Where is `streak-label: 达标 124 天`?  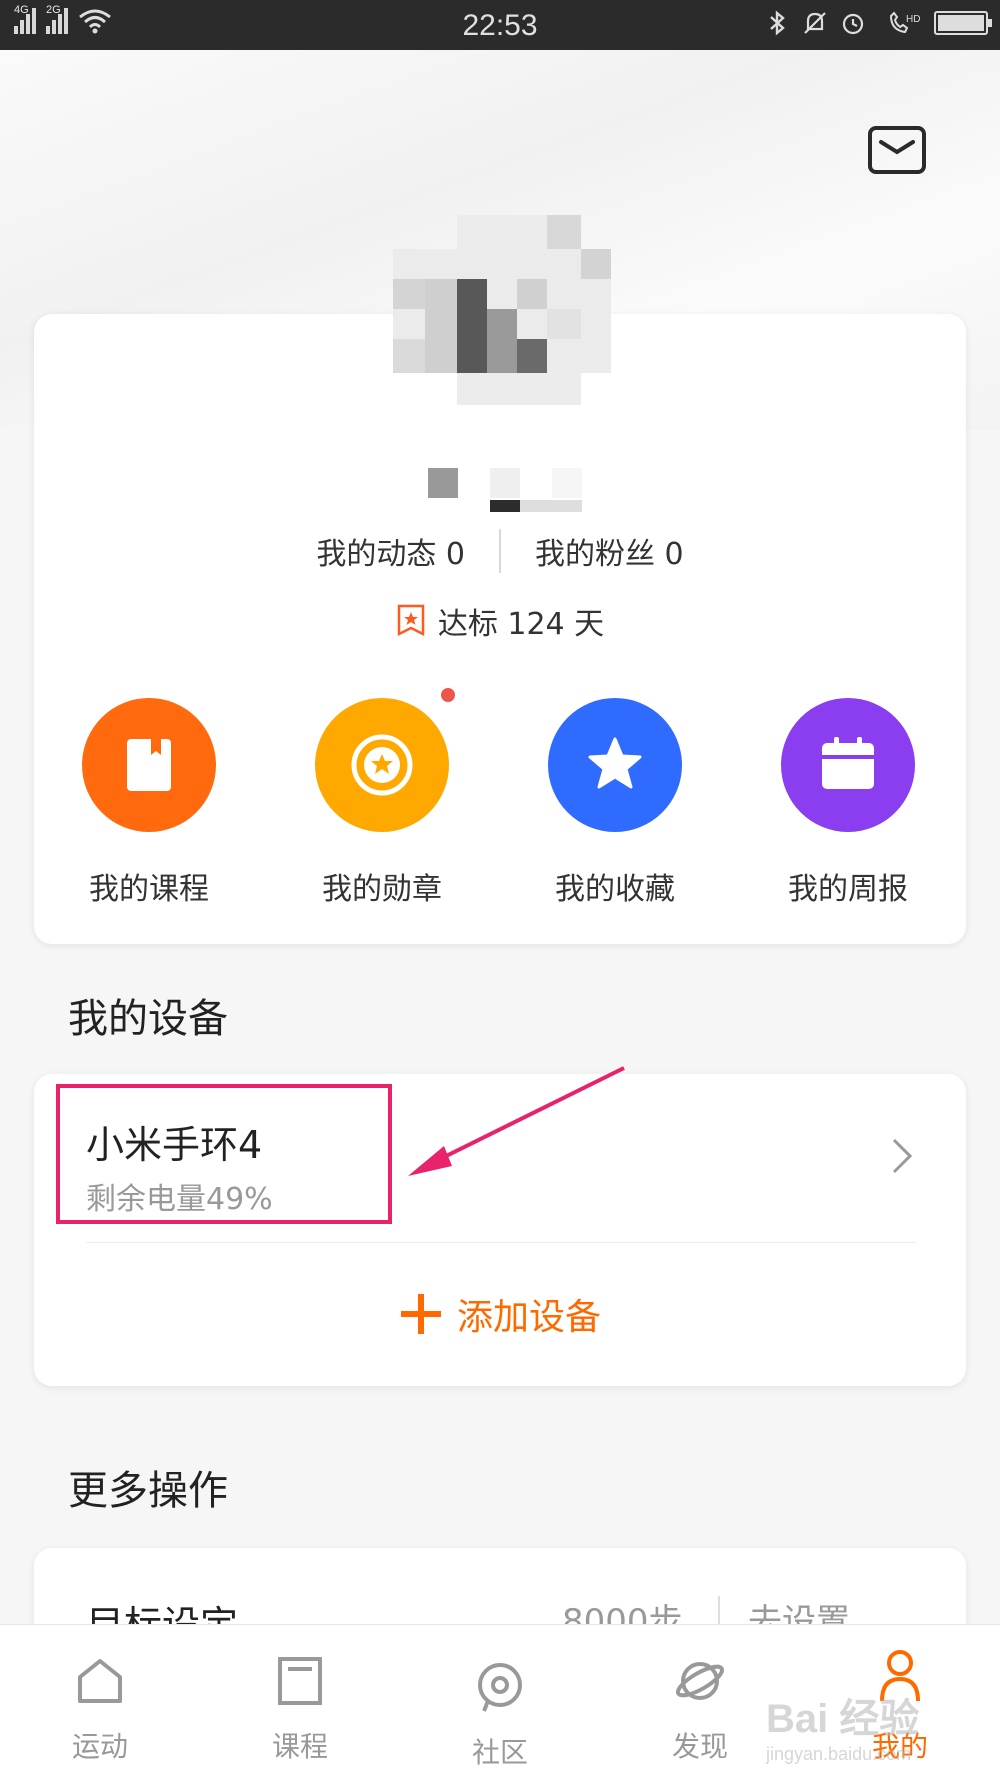
streak-label: 达标 124 天 is located at coordinates (521, 624).